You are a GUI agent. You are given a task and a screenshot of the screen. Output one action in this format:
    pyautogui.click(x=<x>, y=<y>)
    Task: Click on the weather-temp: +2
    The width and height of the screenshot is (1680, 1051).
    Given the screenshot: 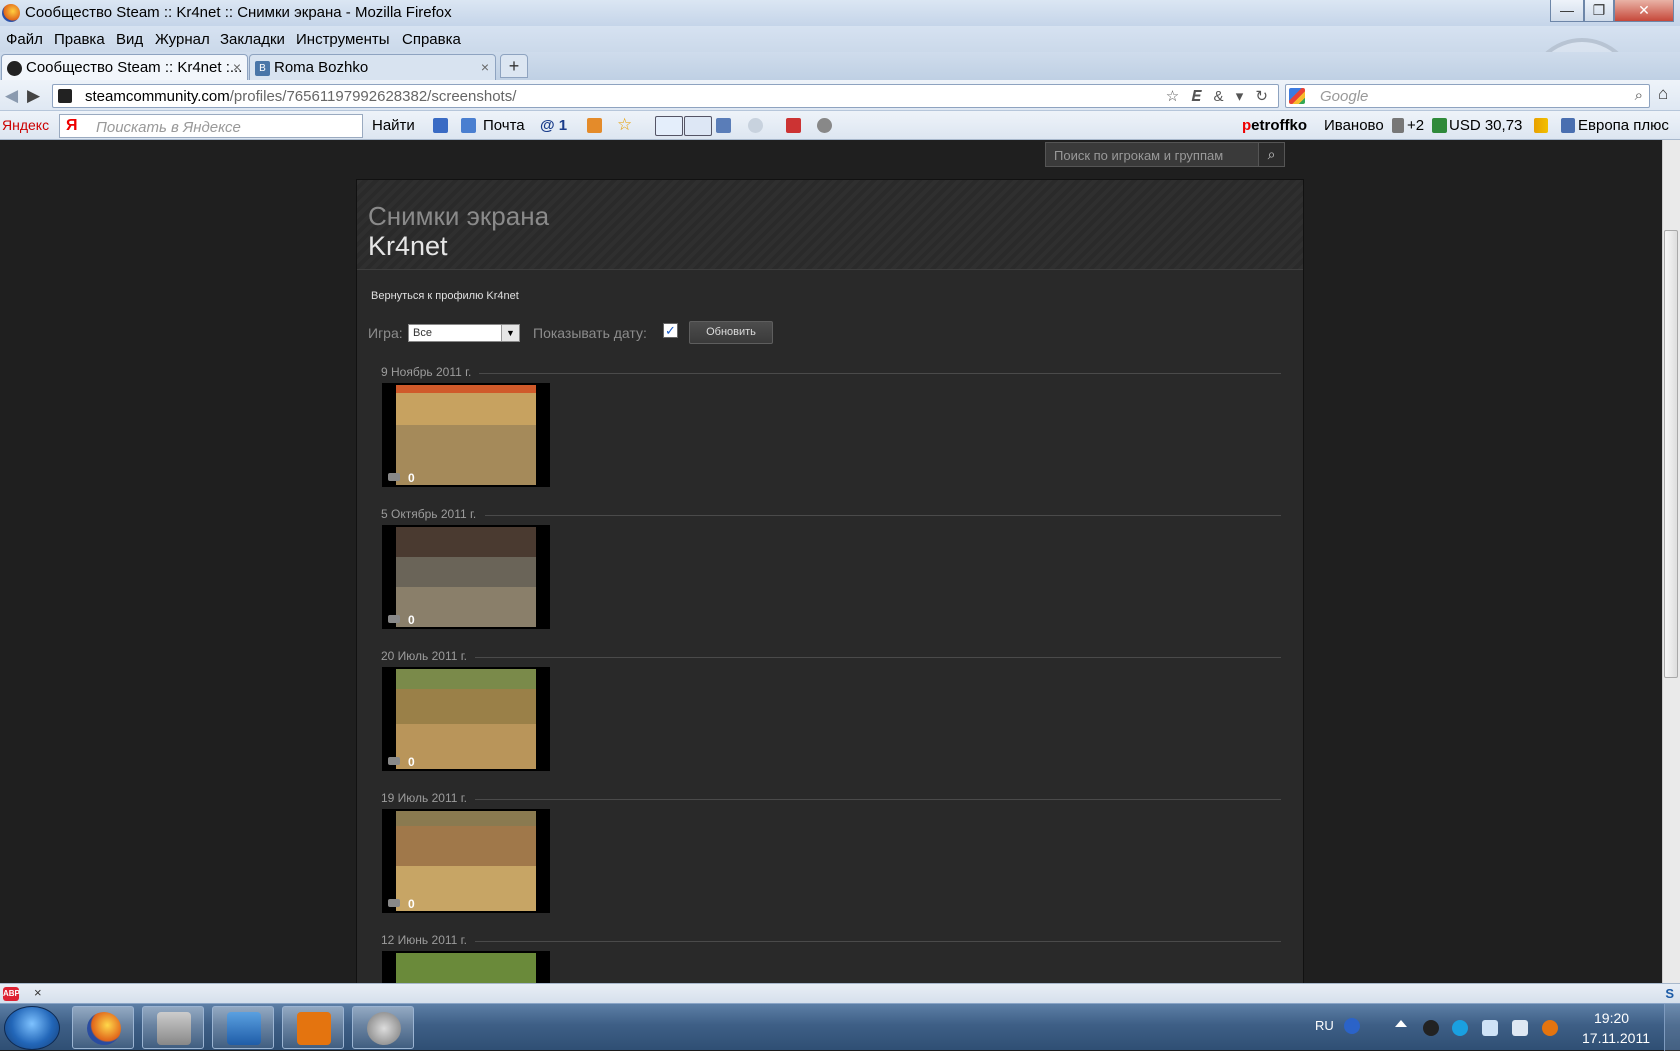 What is the action you would take?
    pyautogui.click(x=1415, y=125)
    